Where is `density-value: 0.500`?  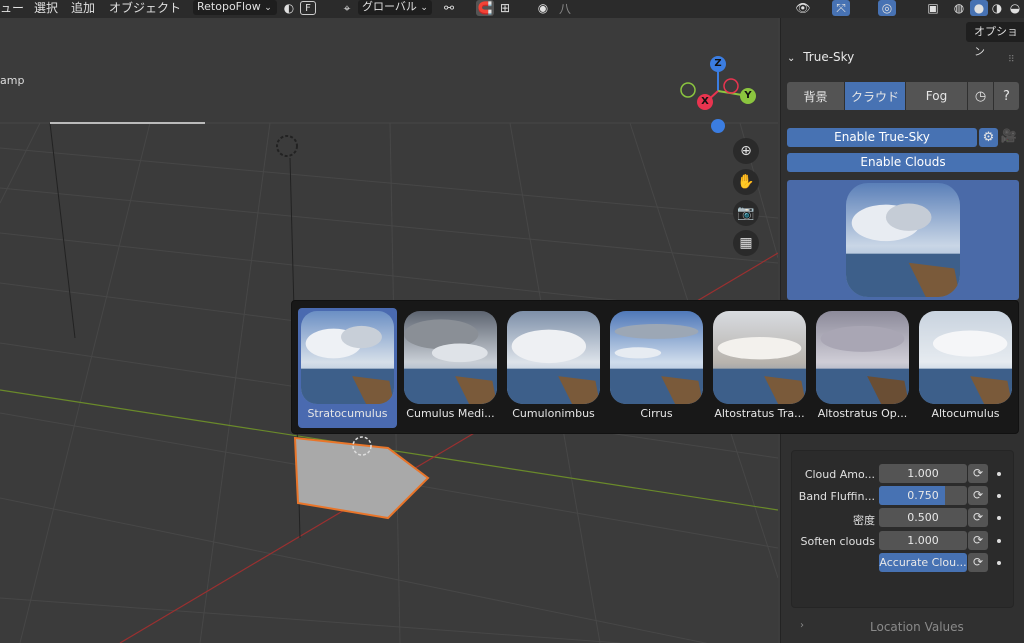 density-value: 0.500 is located at coordinates (923, 517).